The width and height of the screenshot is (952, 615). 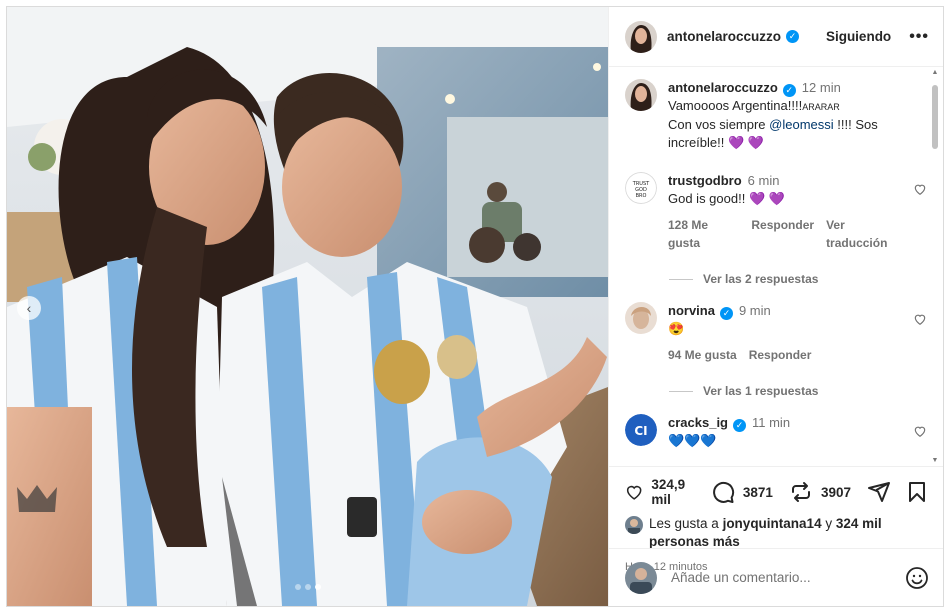 I want to click on mention-link: @leomessi, so click(x=801, y=124).